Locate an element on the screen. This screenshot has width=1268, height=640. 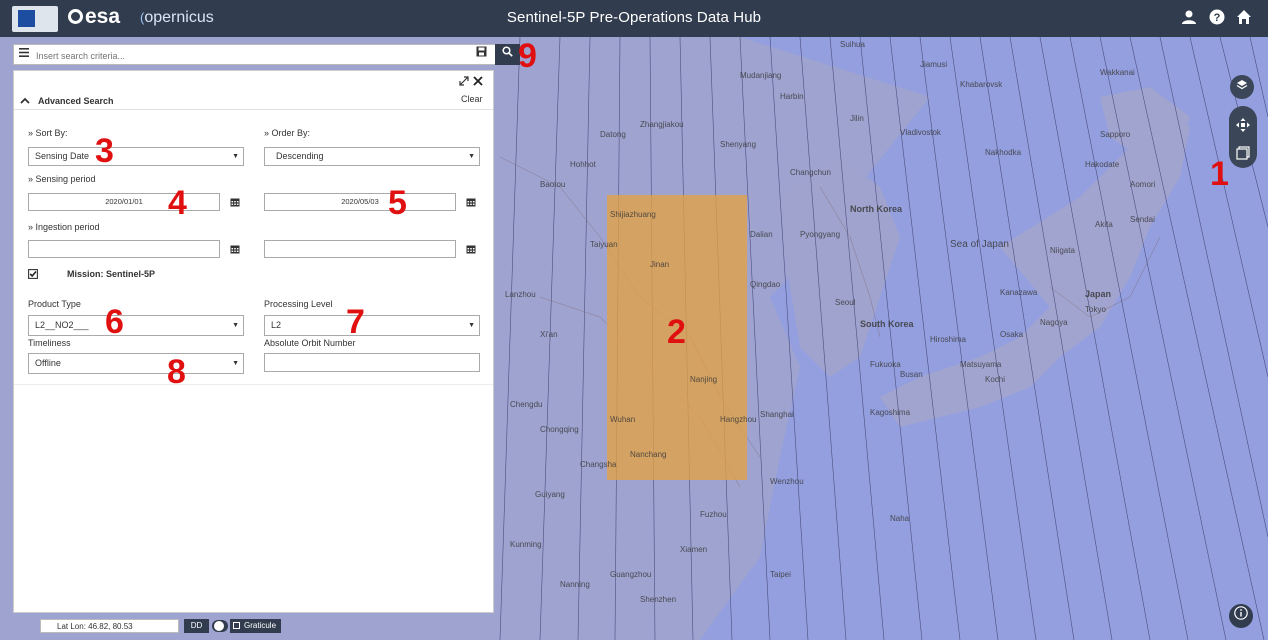
ingestion-start-input is located at coordinates (124, 249).